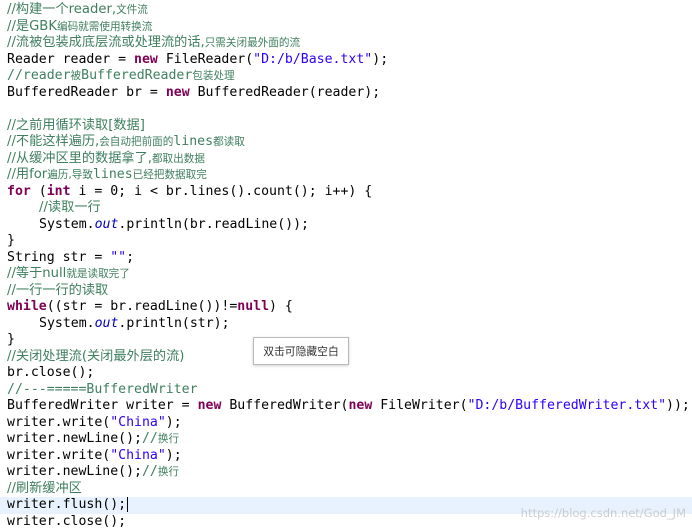  Describe the element at coordinates (346, 307) in the screenshot. I see `code-line: while((str = br.readLine())!=null) {` at that location.